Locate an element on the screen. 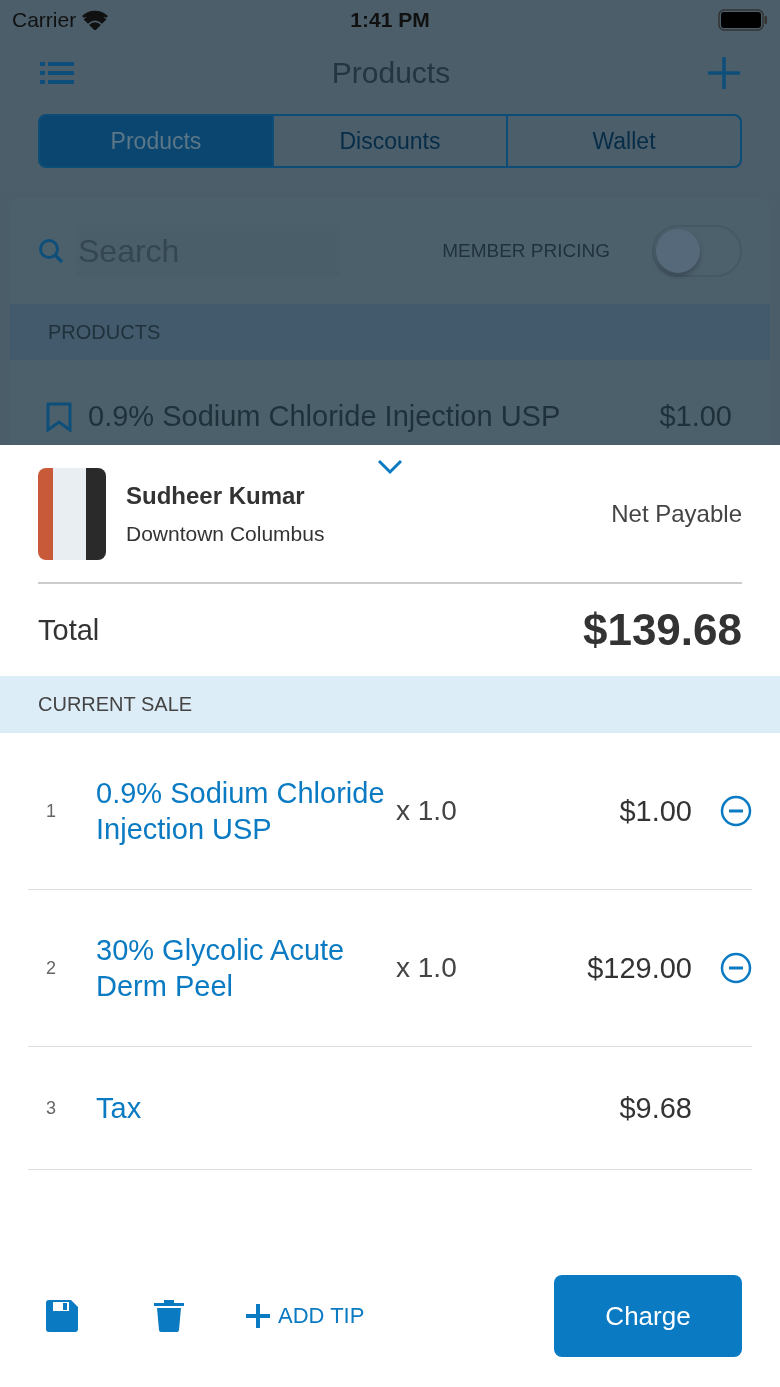 The image size is (780, 1387). save-icon is located at coordinates (62, 1316).